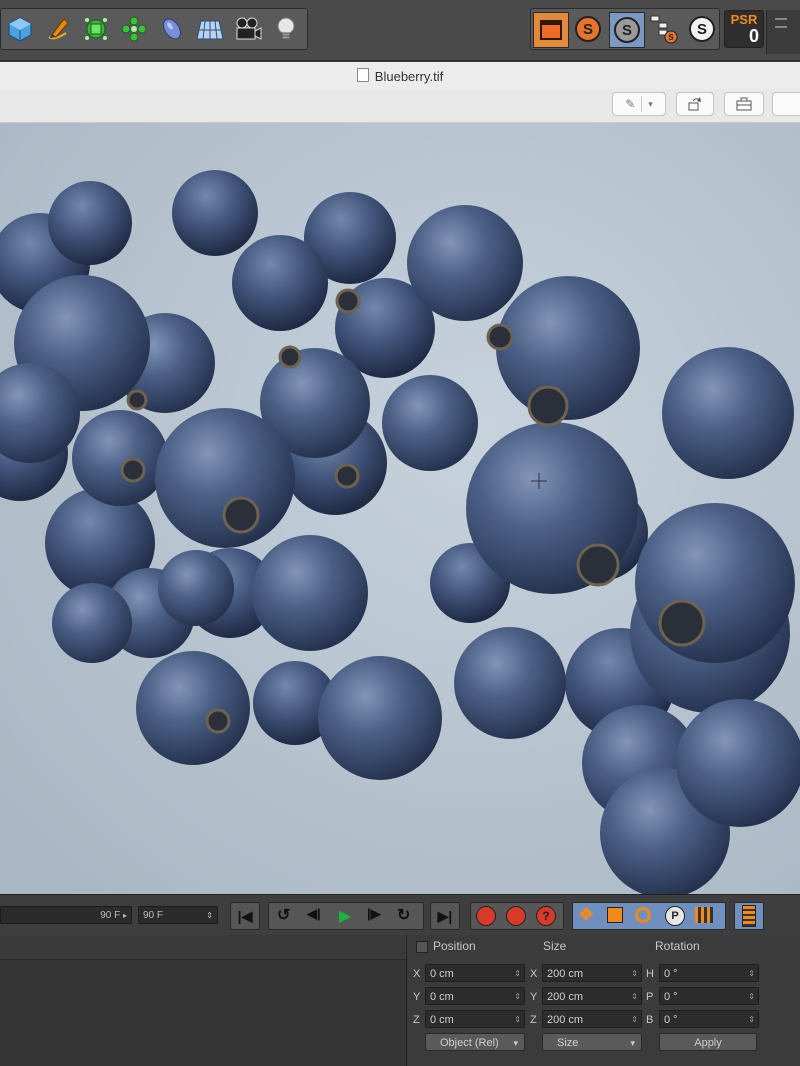 This screenshot has width=800, height=1066. Describe the element at coordinates (172, 29) in the screenshot. I see `deformer-icon` at that location.